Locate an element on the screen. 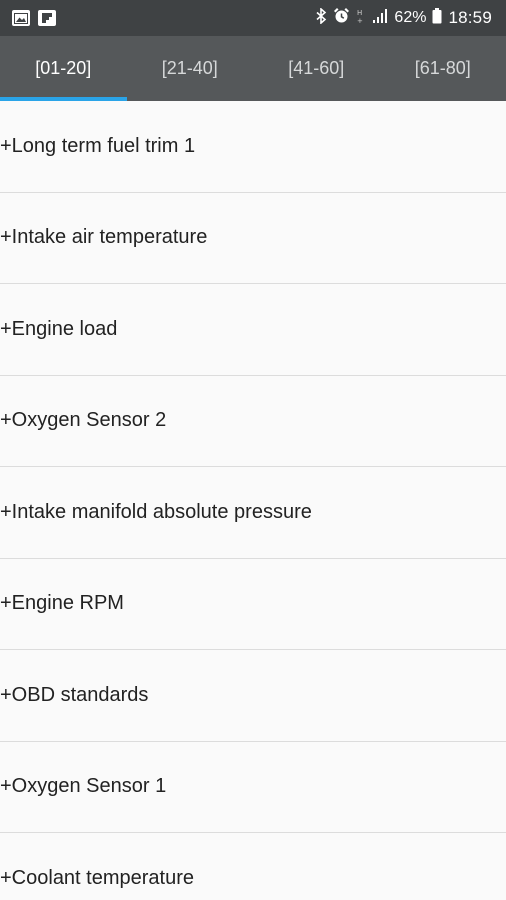  tab-41-60: [41-60] is located at coordinates (316, 68).